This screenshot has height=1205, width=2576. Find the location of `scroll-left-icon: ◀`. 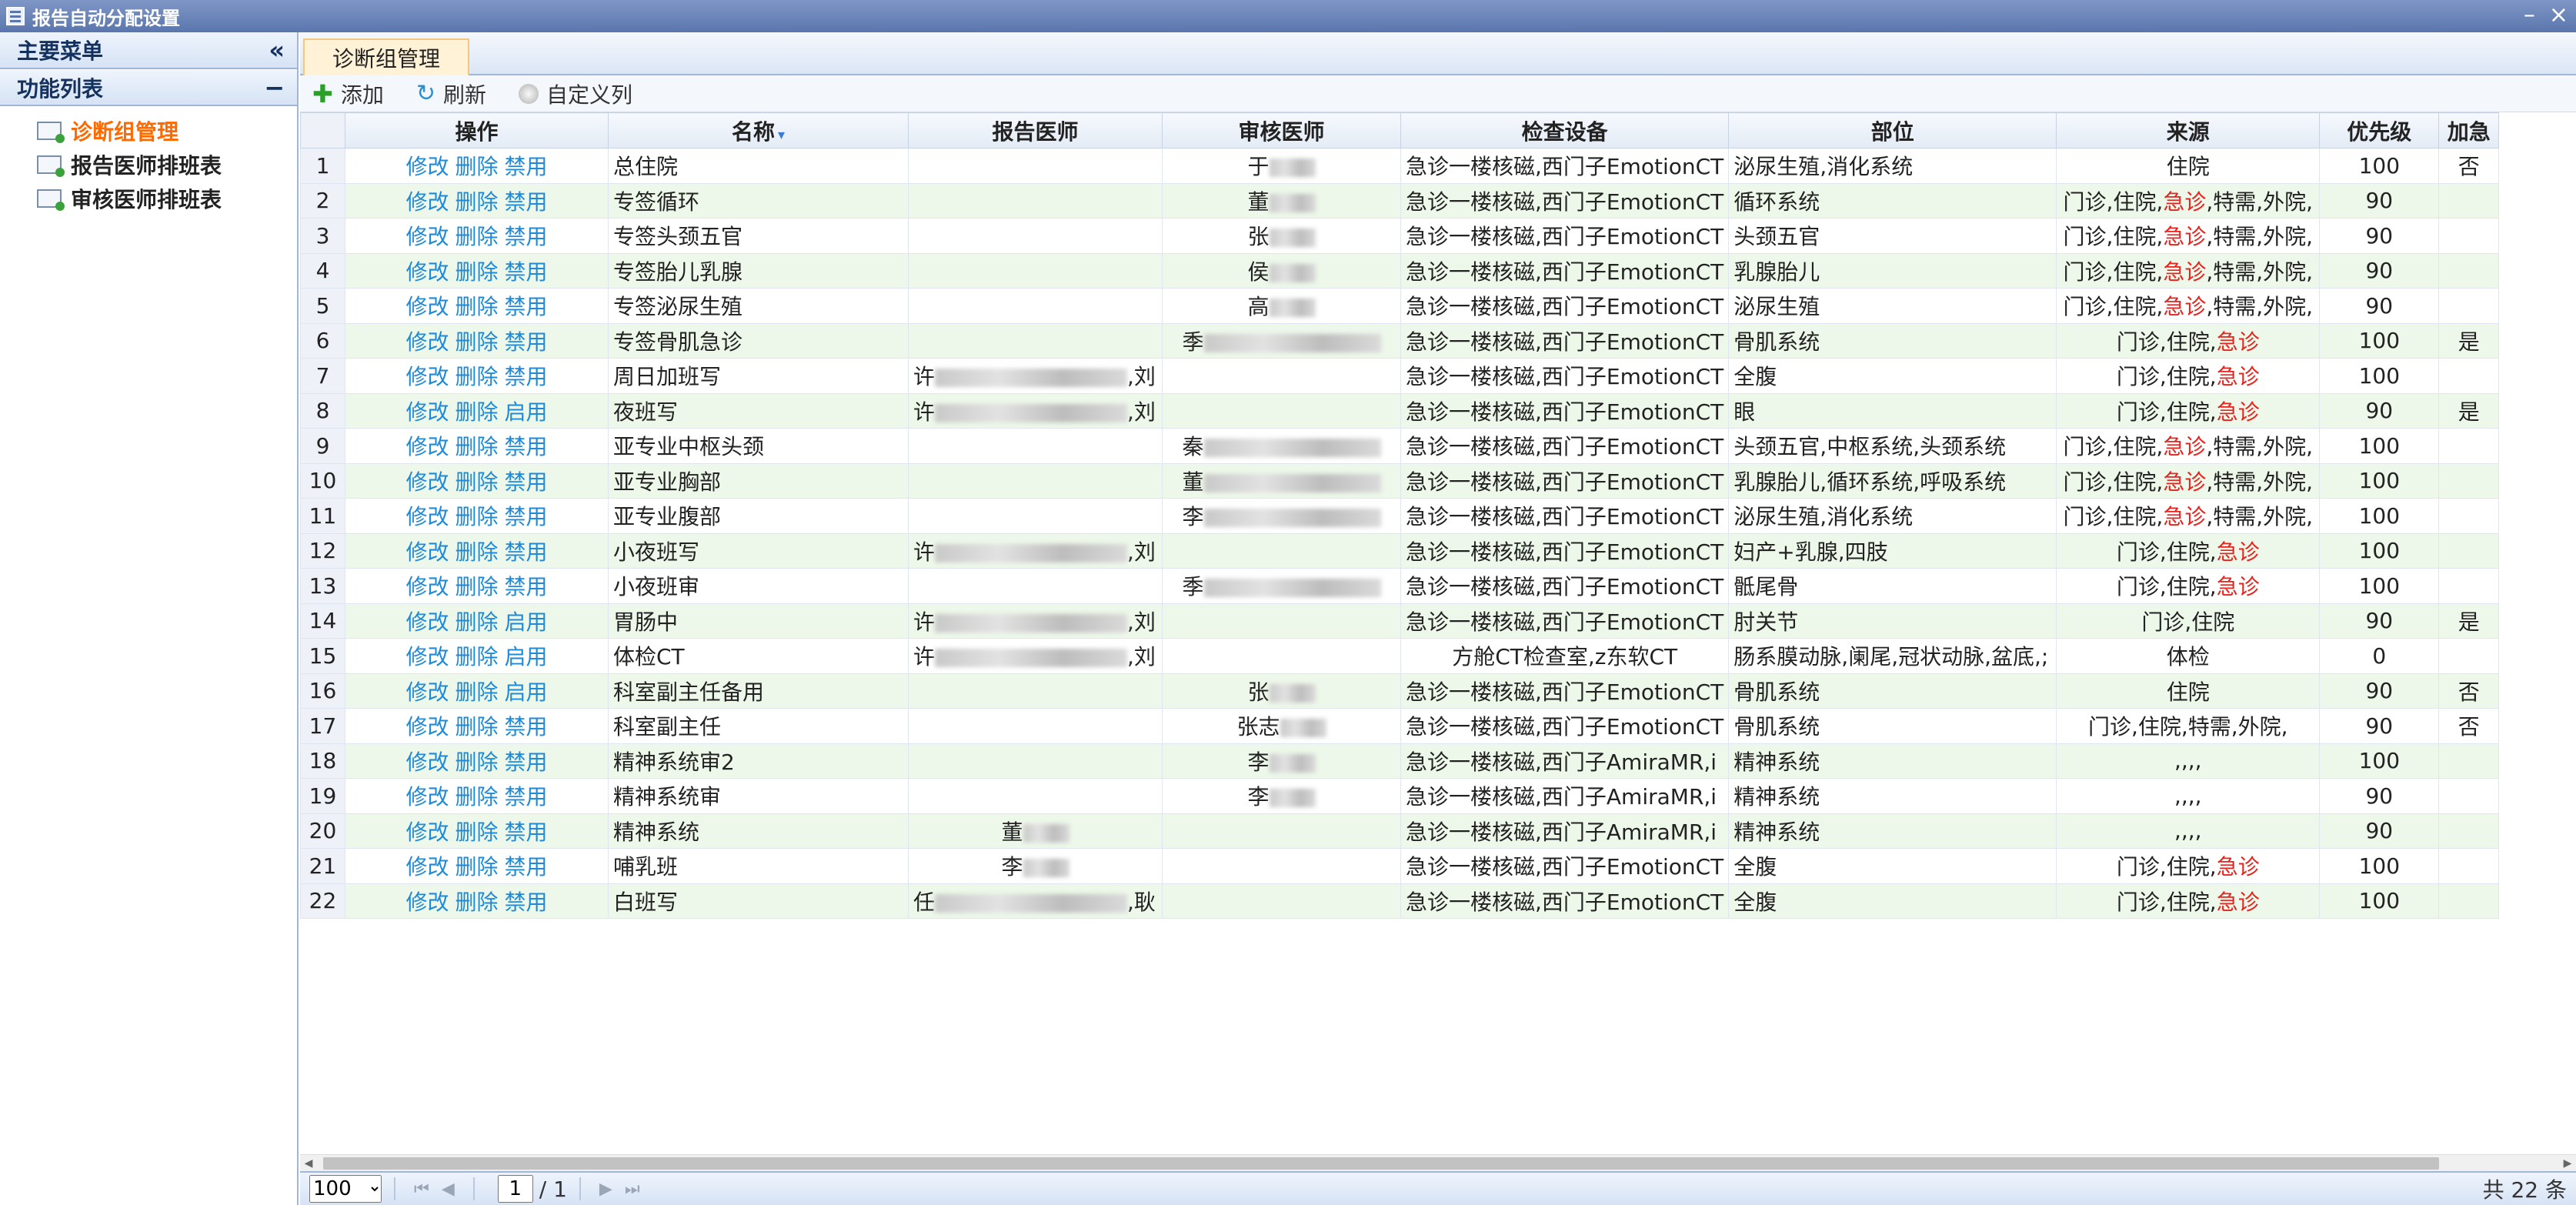

scroll-left-icon: ◀ is located at coordinates (309, 1163).